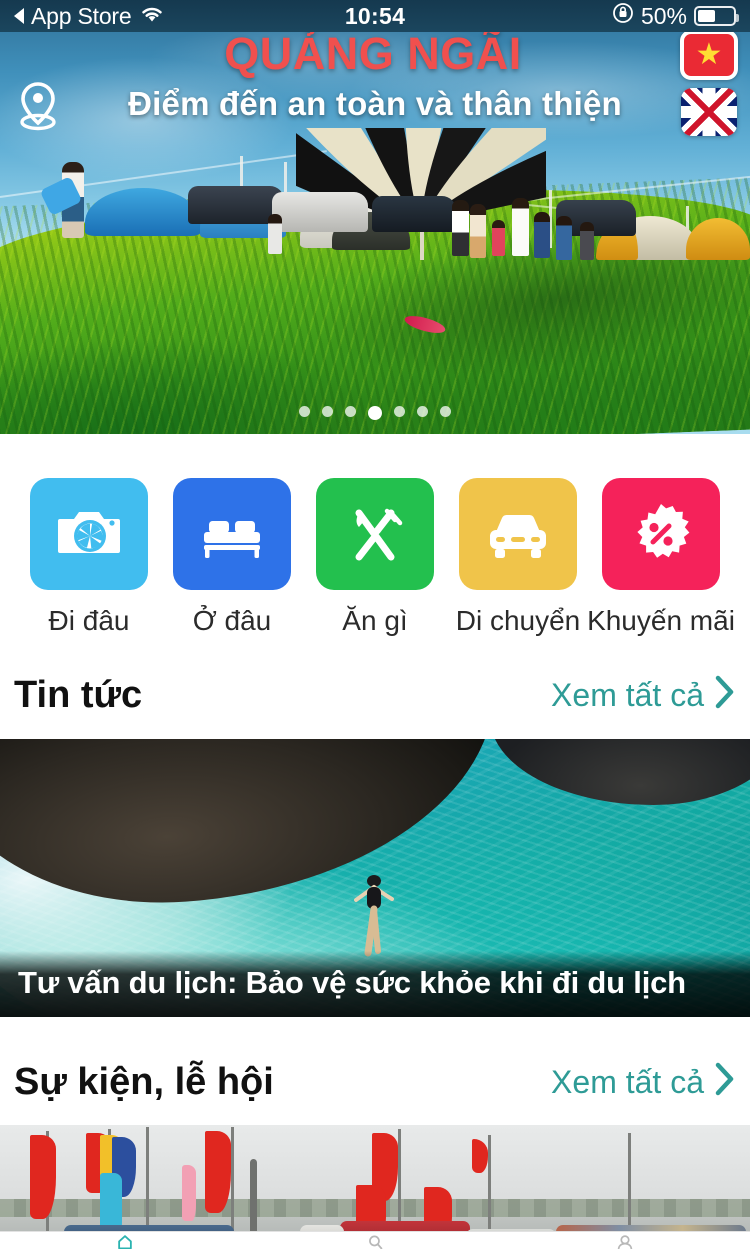 The width and height of the screenshot is (750, 1249). I want to click on news-swimmer, so click(373, 913).